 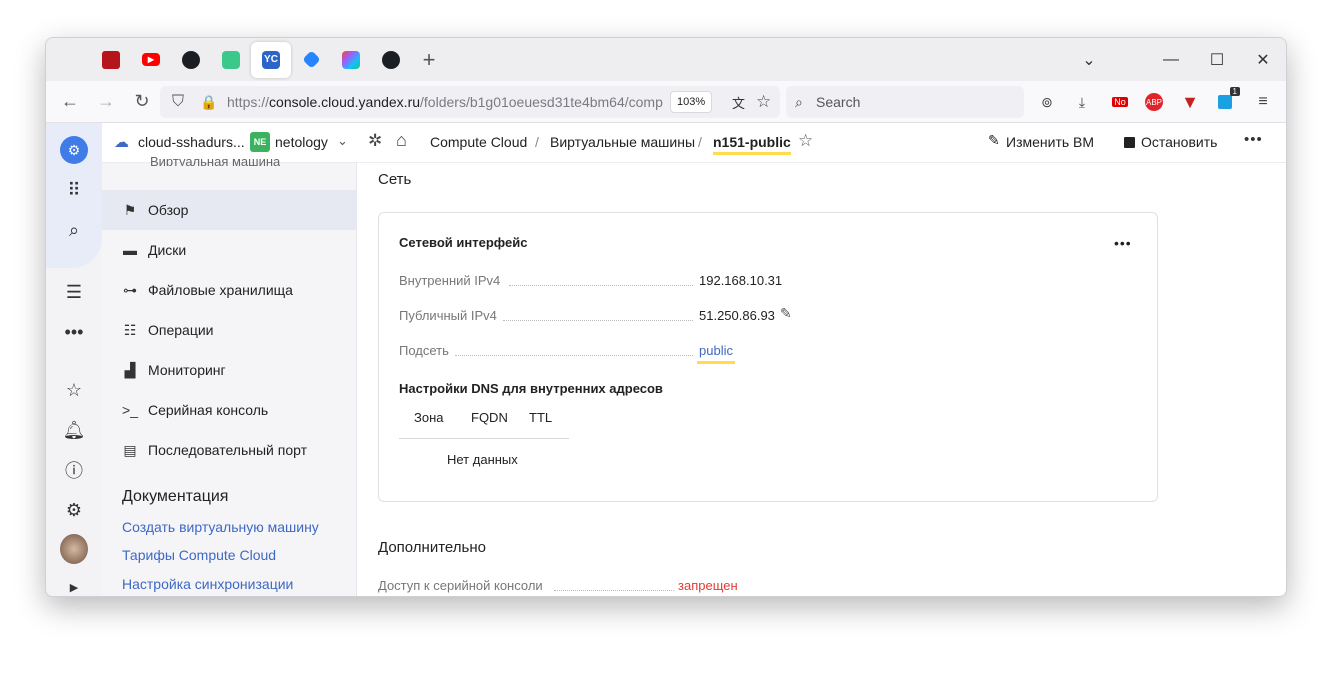 What do you see at coordinates (301, 142) in the screenshot?
I see `folder-selector: netology` at bounding box center [301, 142].